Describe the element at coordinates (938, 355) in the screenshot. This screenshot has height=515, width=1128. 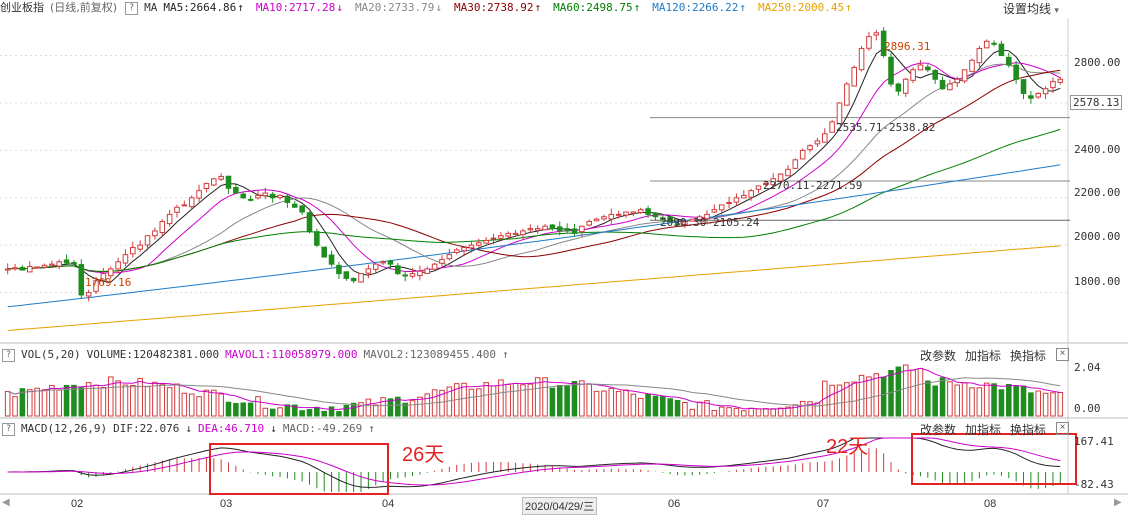
I see `vol-params-button: 改参数` at that location.